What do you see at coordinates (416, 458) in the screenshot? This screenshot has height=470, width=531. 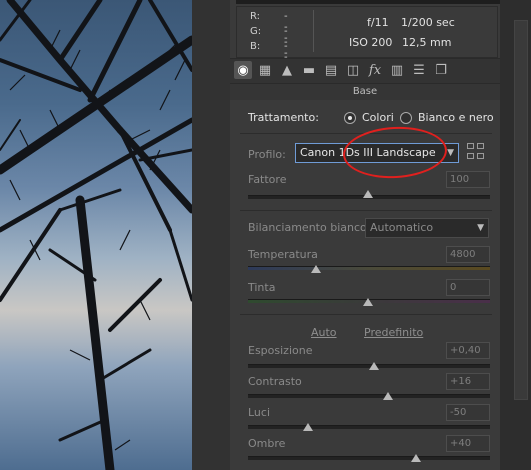 I see `shadows-slider-thumb` at bounding box center [416, 458].